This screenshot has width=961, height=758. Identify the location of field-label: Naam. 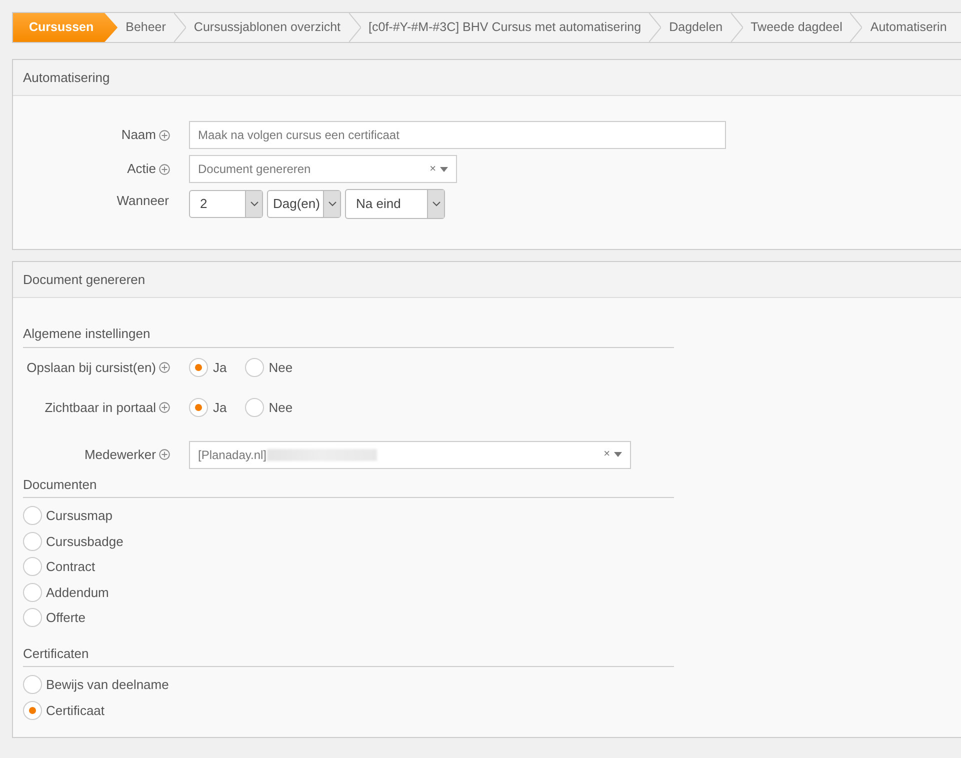
(138, 135).